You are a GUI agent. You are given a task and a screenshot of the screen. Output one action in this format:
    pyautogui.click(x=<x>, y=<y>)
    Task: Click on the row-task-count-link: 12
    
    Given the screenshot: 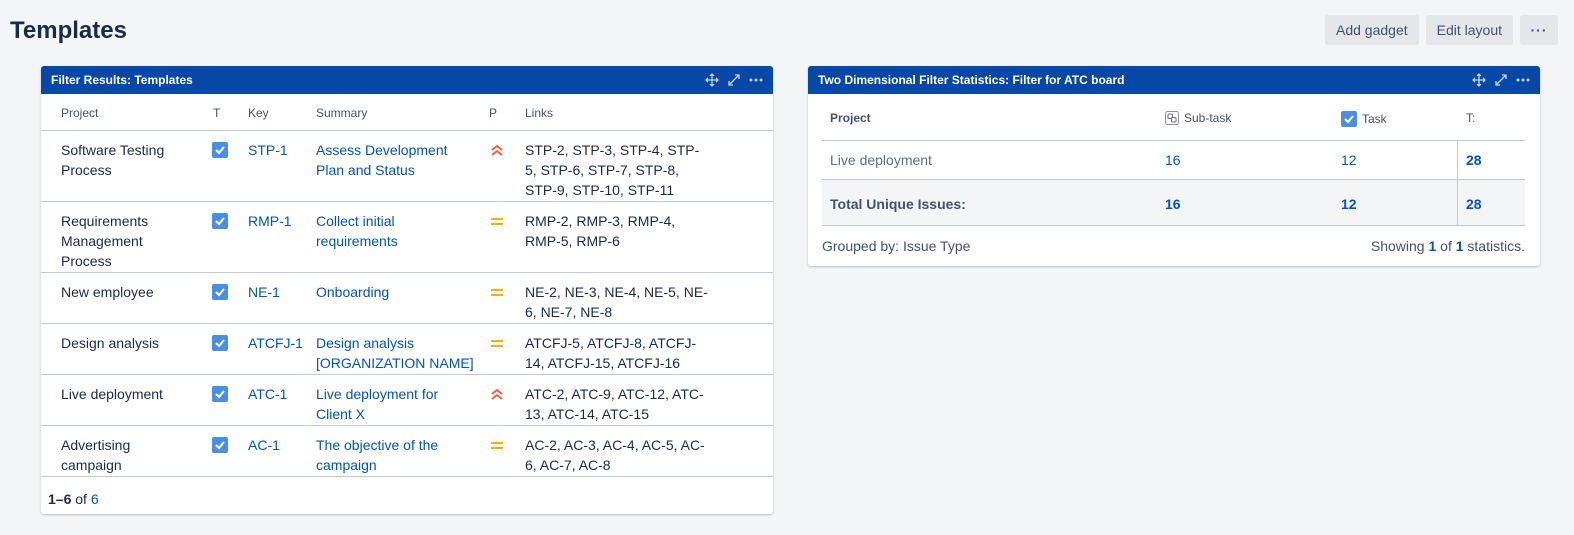 What is the action you would take?
    pyautogui.click(x=1349, y=160)
    